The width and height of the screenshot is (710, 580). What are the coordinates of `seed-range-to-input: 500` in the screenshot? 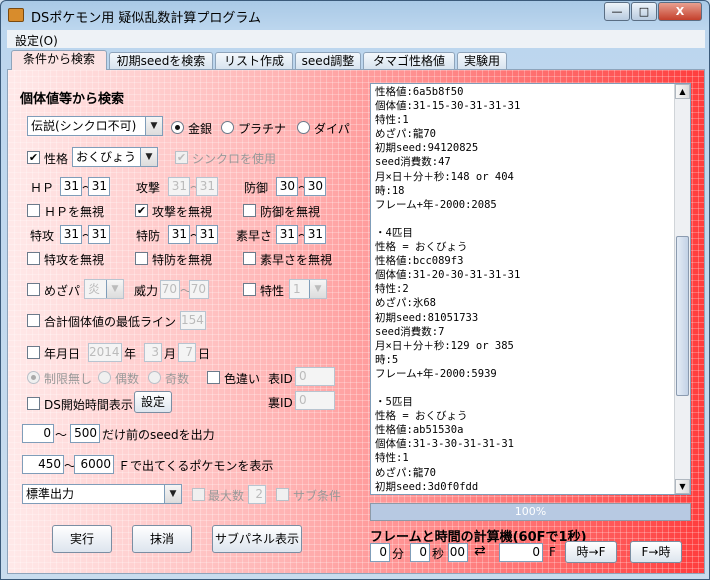 It's located at (85, 433).